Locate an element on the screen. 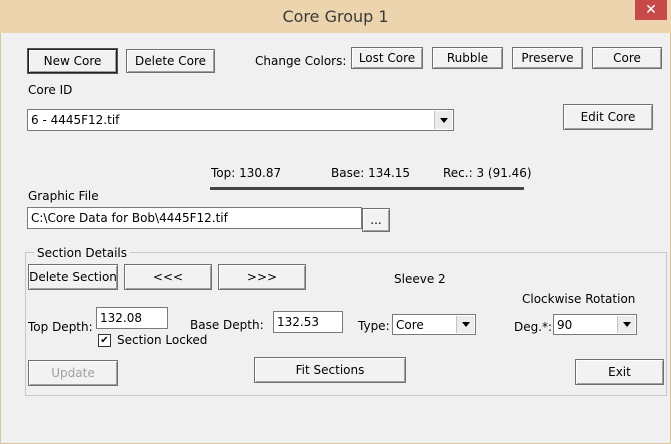 This screenshot has height=444, width=671. top-depth-input: 132.08 is located at coordinates (132, 318).